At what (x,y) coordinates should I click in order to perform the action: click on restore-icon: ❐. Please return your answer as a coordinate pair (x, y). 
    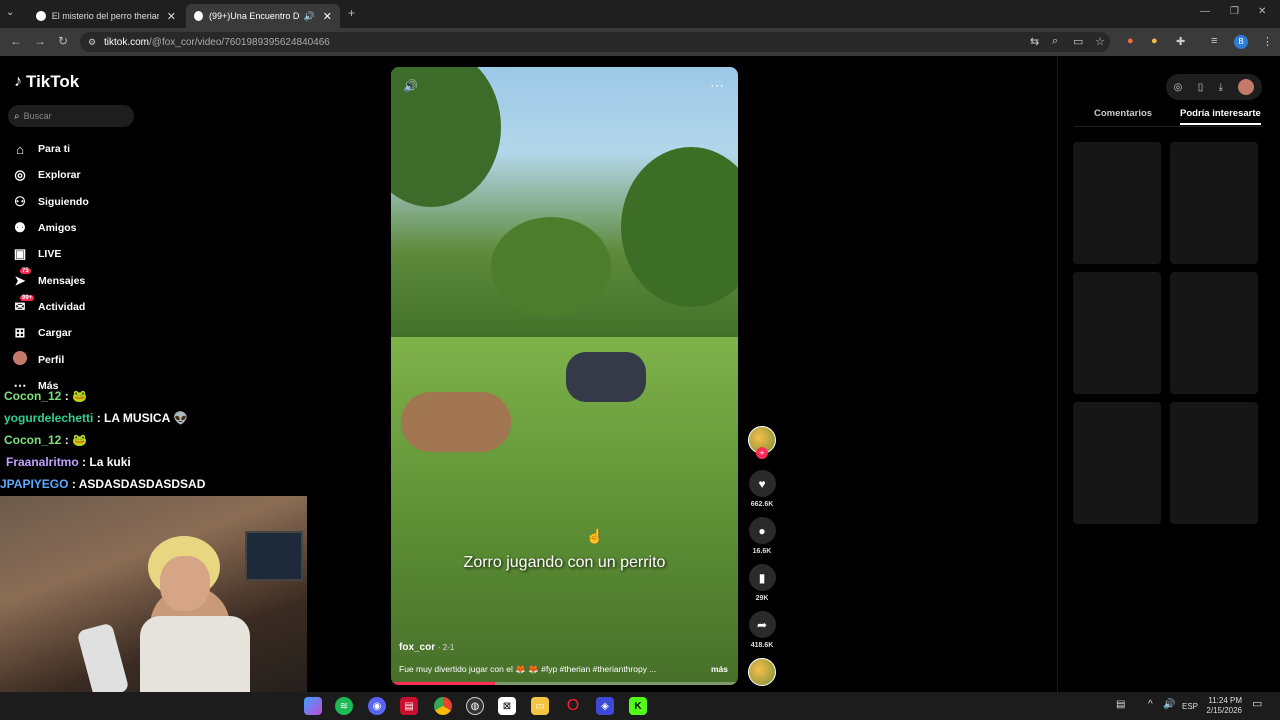
    Looking at the image, I should click on (1234, 11).